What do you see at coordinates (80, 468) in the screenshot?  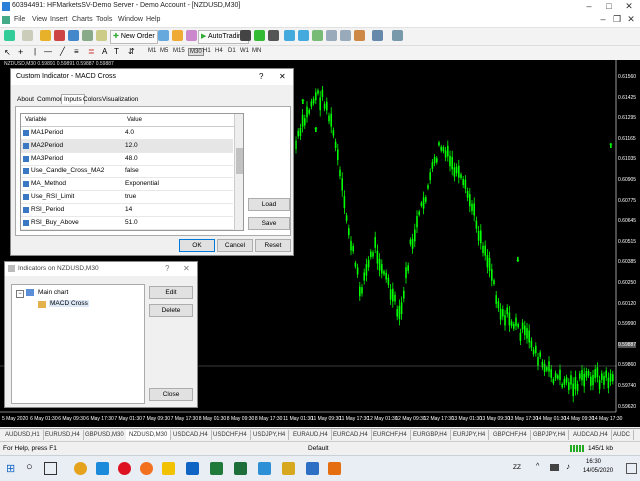 I see `chrome-icon` at bounding box center [80, 468].